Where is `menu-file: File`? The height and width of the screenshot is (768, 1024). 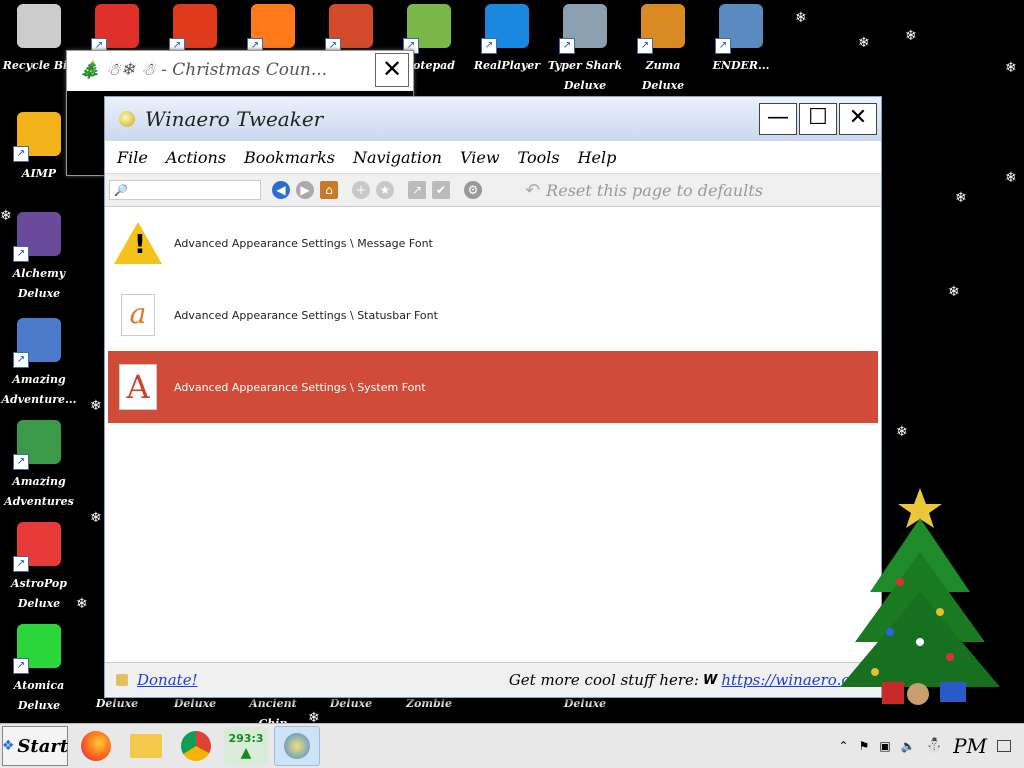 menu-file: File is located at coordinates (132, 157).